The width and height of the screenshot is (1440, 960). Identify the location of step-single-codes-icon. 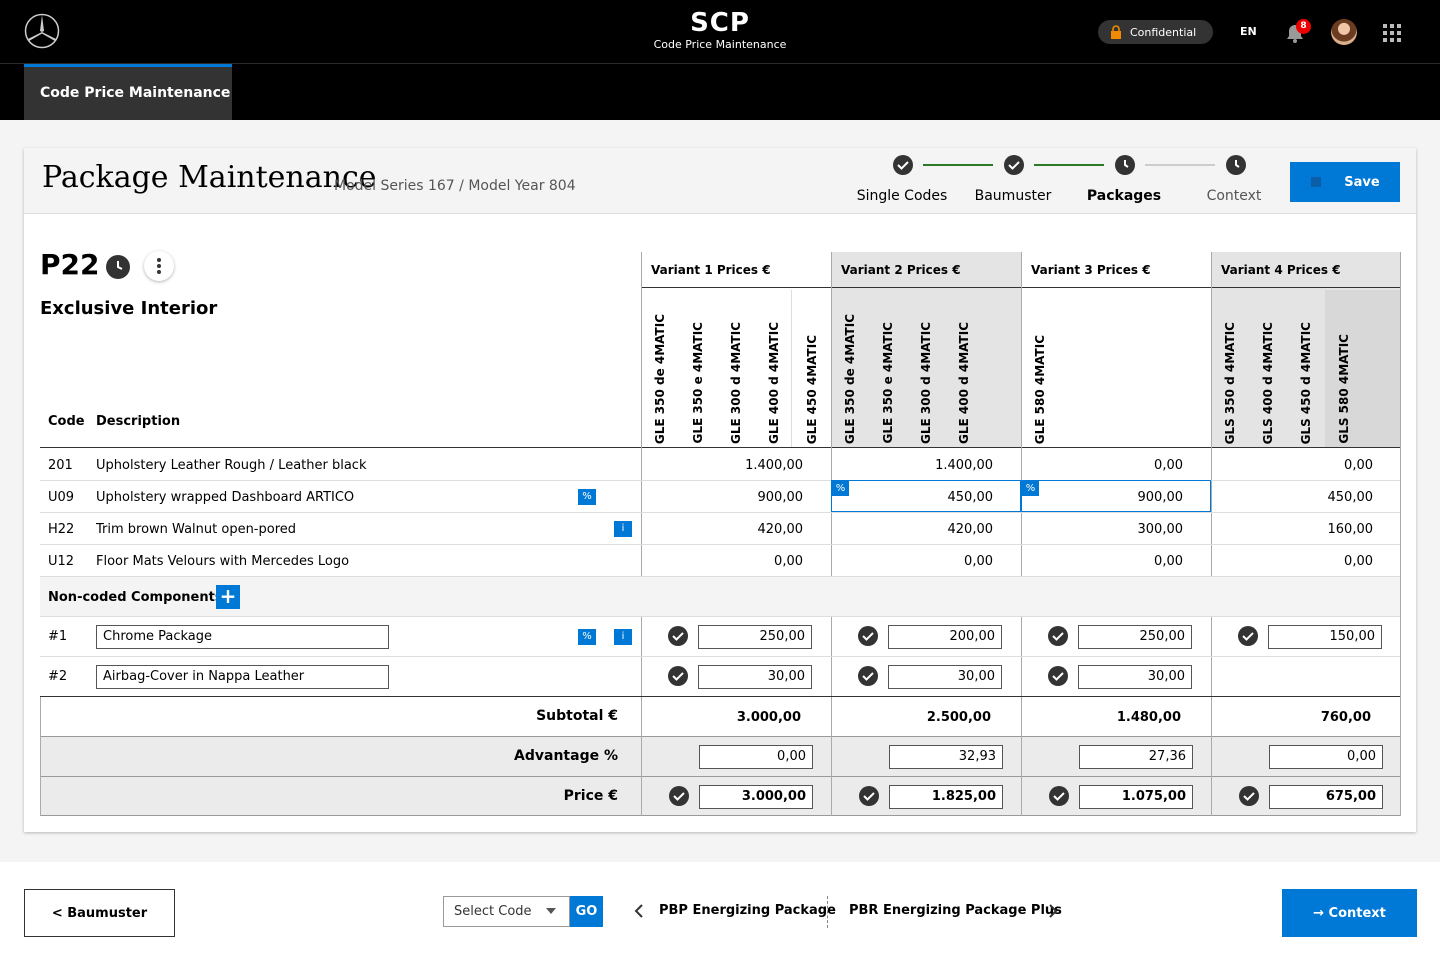
(903, 165).